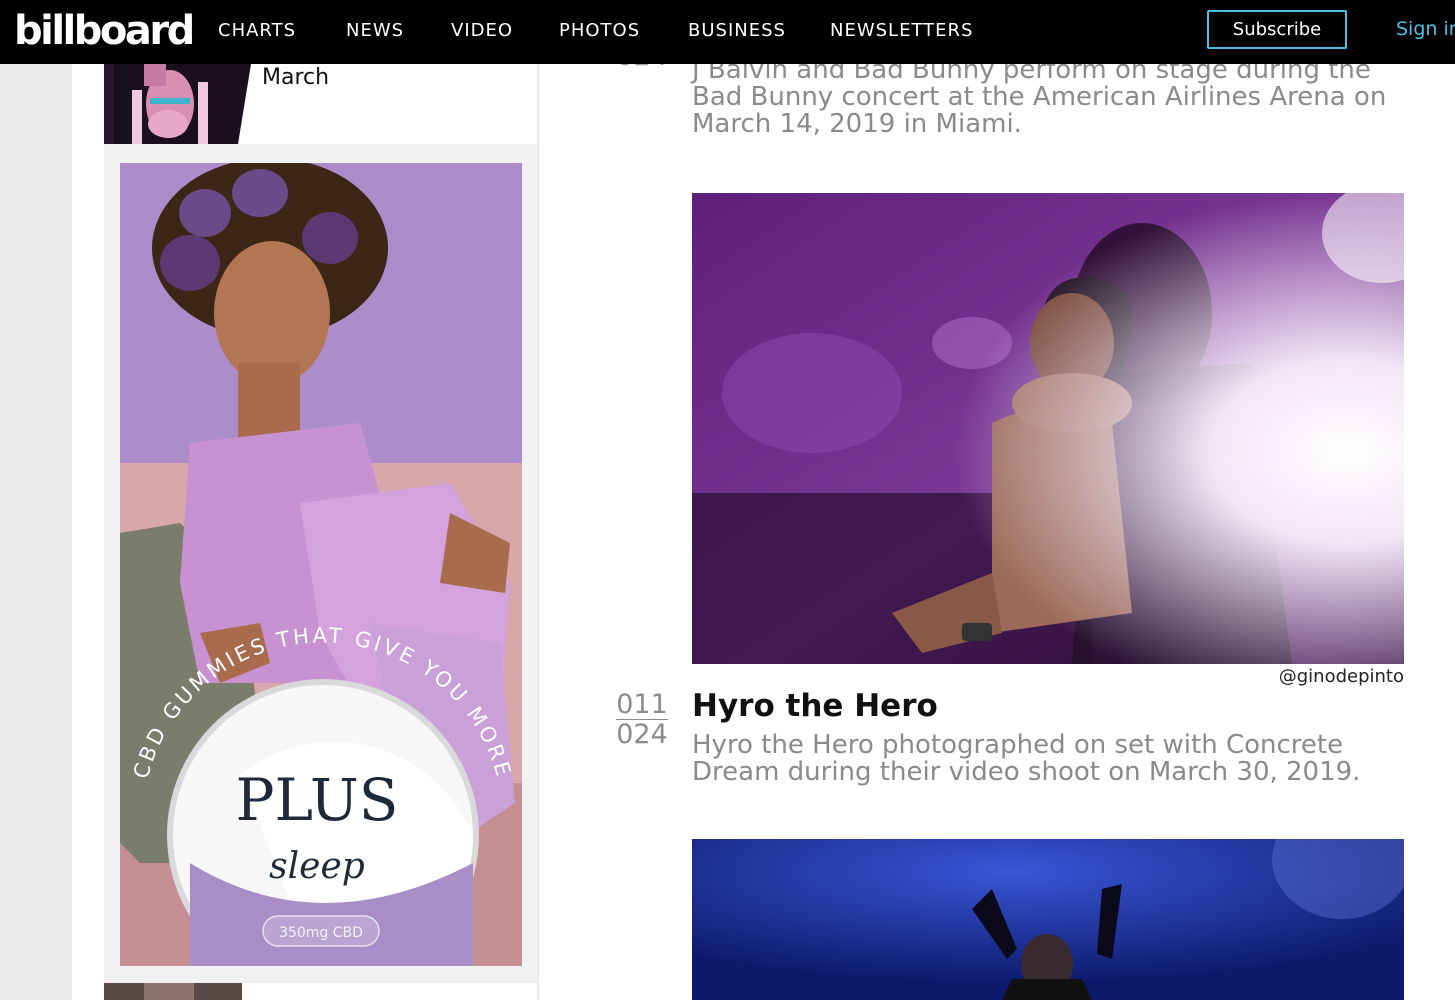  Describe the element at coordinates (320, 104) in the screenshot. I see `related-story-card: March` at that location.